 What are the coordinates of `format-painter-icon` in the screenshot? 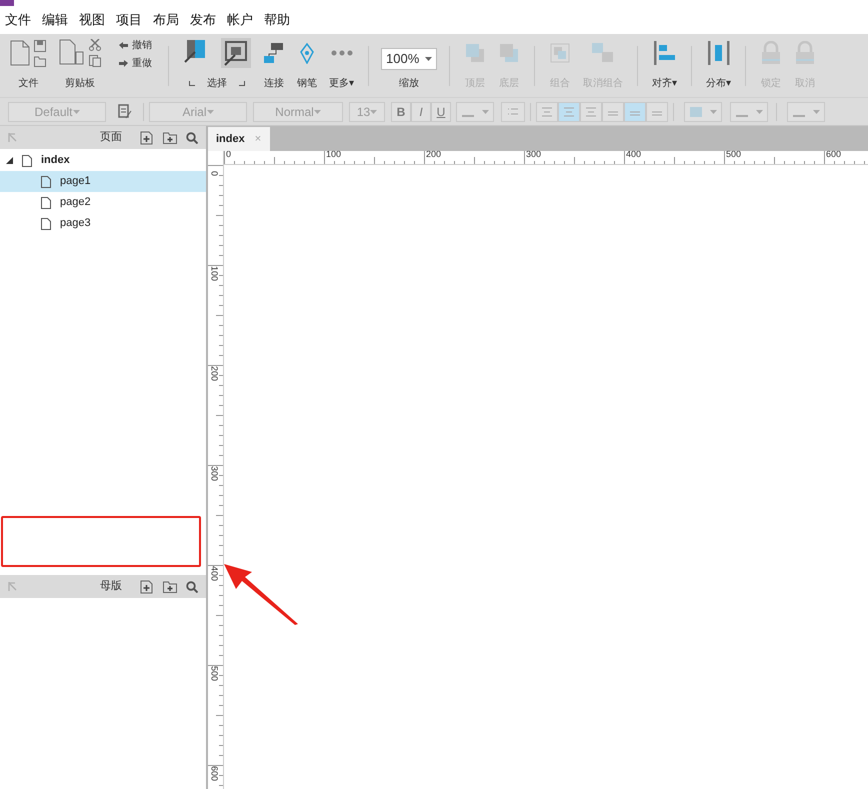 It's located at (125, 111).